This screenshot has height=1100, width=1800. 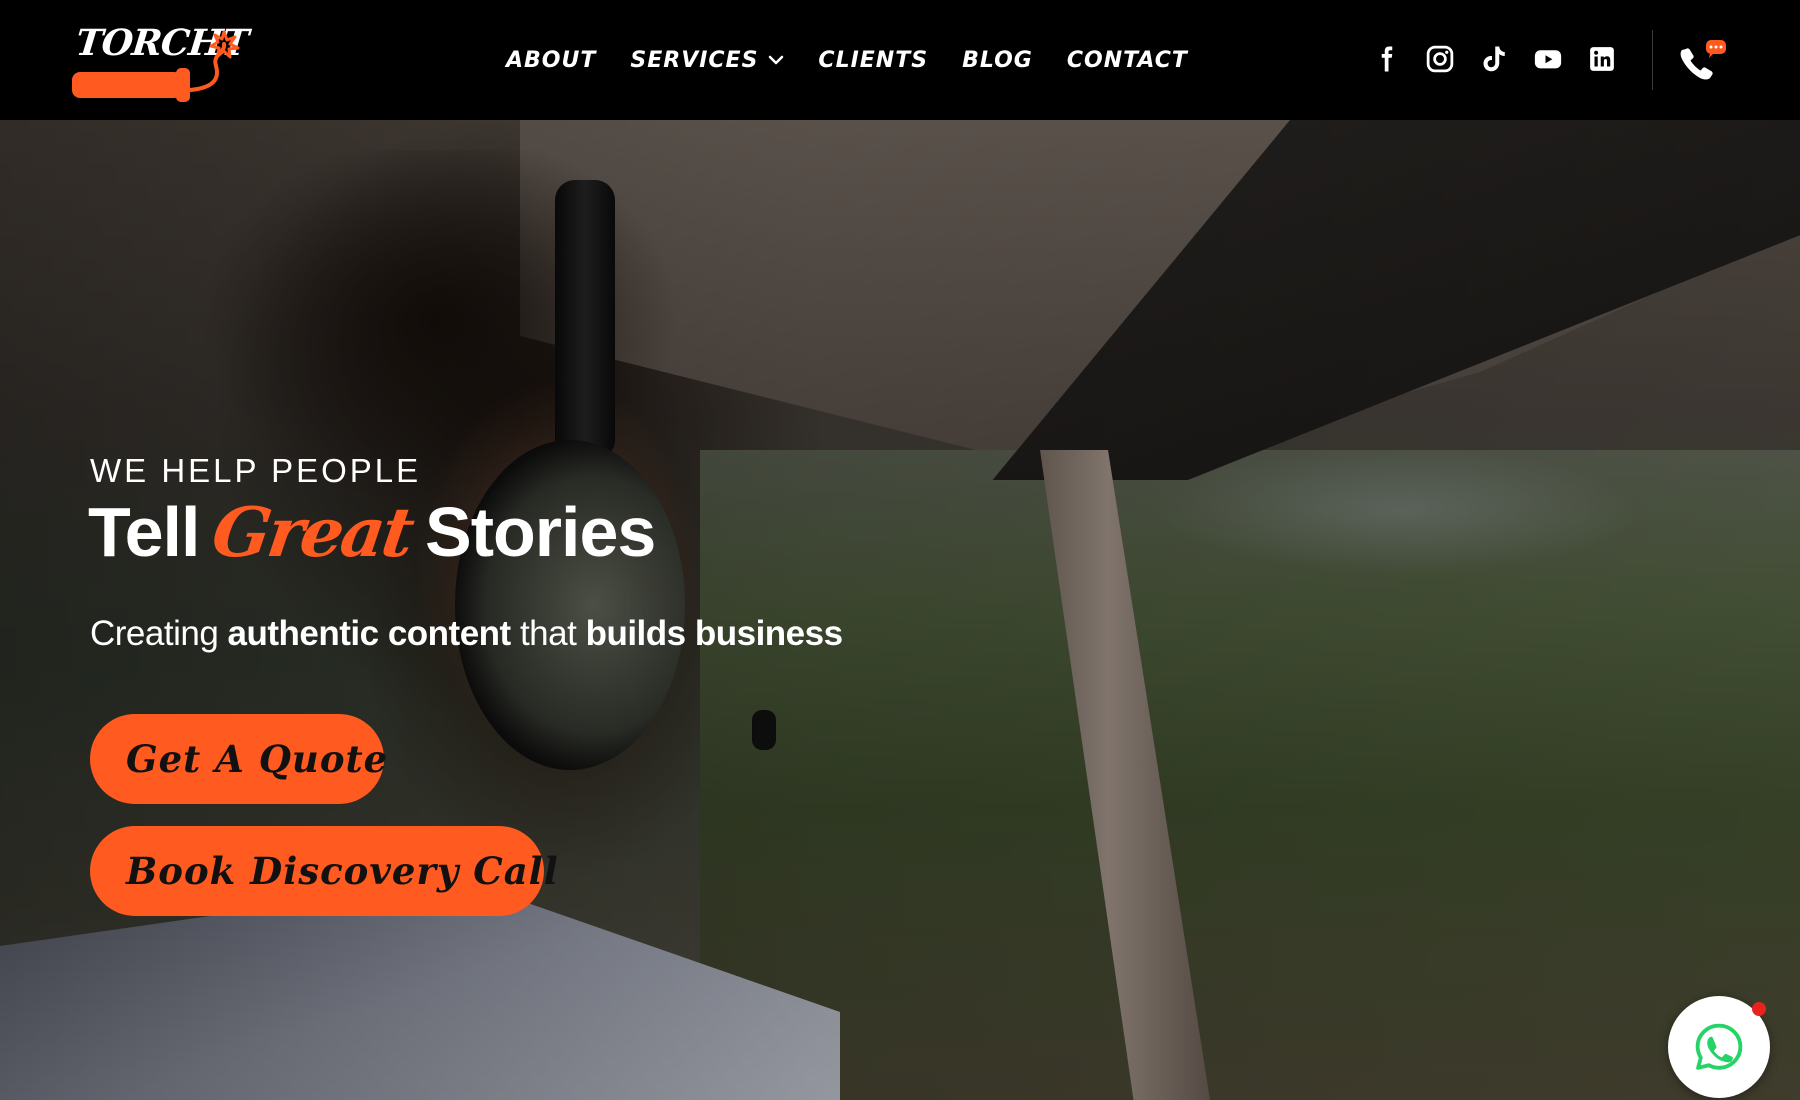 What do you see at coordinates (1759, 1009) in the screenshot?
I see `notification-dot` at bounding box center [1759, 1009].